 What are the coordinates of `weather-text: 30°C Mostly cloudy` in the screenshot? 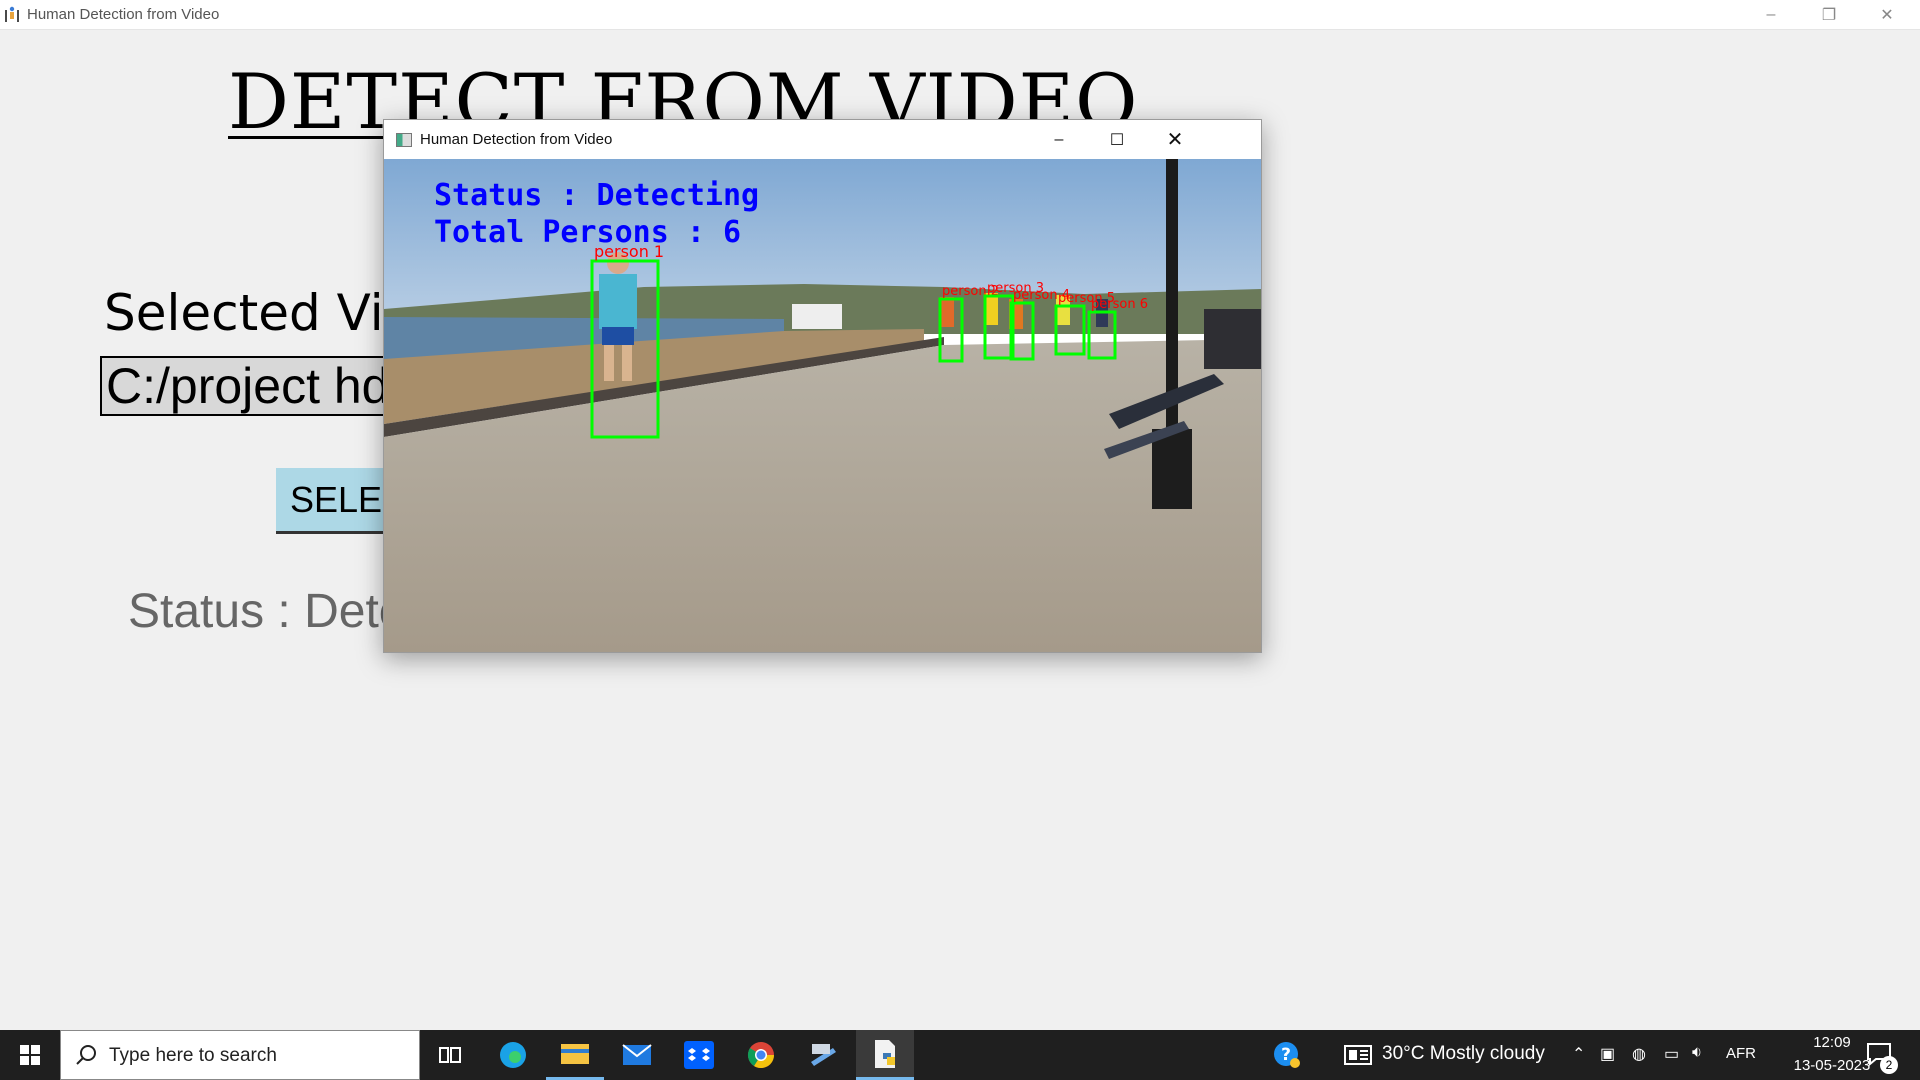 It's located at (1463, 1054).